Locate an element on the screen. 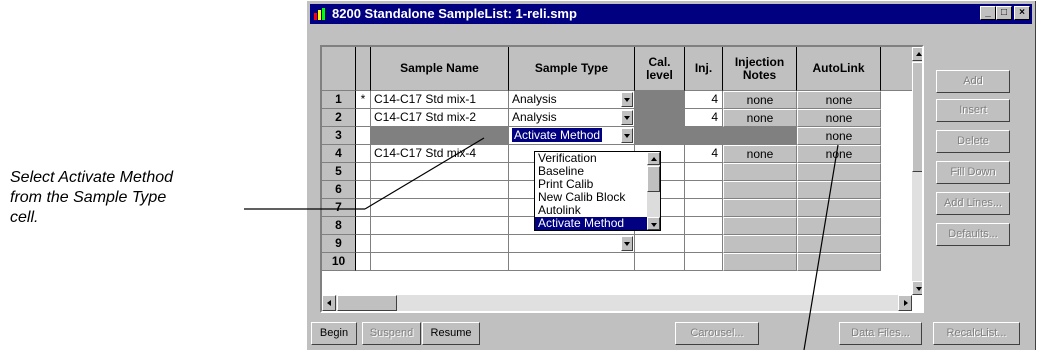 This screenshot has width=1039, height=350. autolink-pointer-line is located at coordinates (821, 247).